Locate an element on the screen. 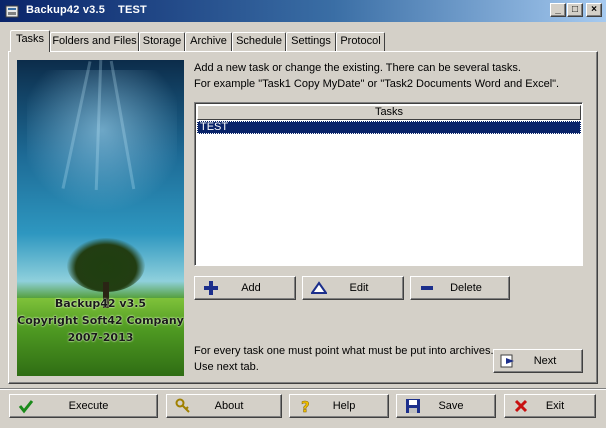 This screenshot has height=428, width=606. save-button: Save is located at coordinates (446, 406).